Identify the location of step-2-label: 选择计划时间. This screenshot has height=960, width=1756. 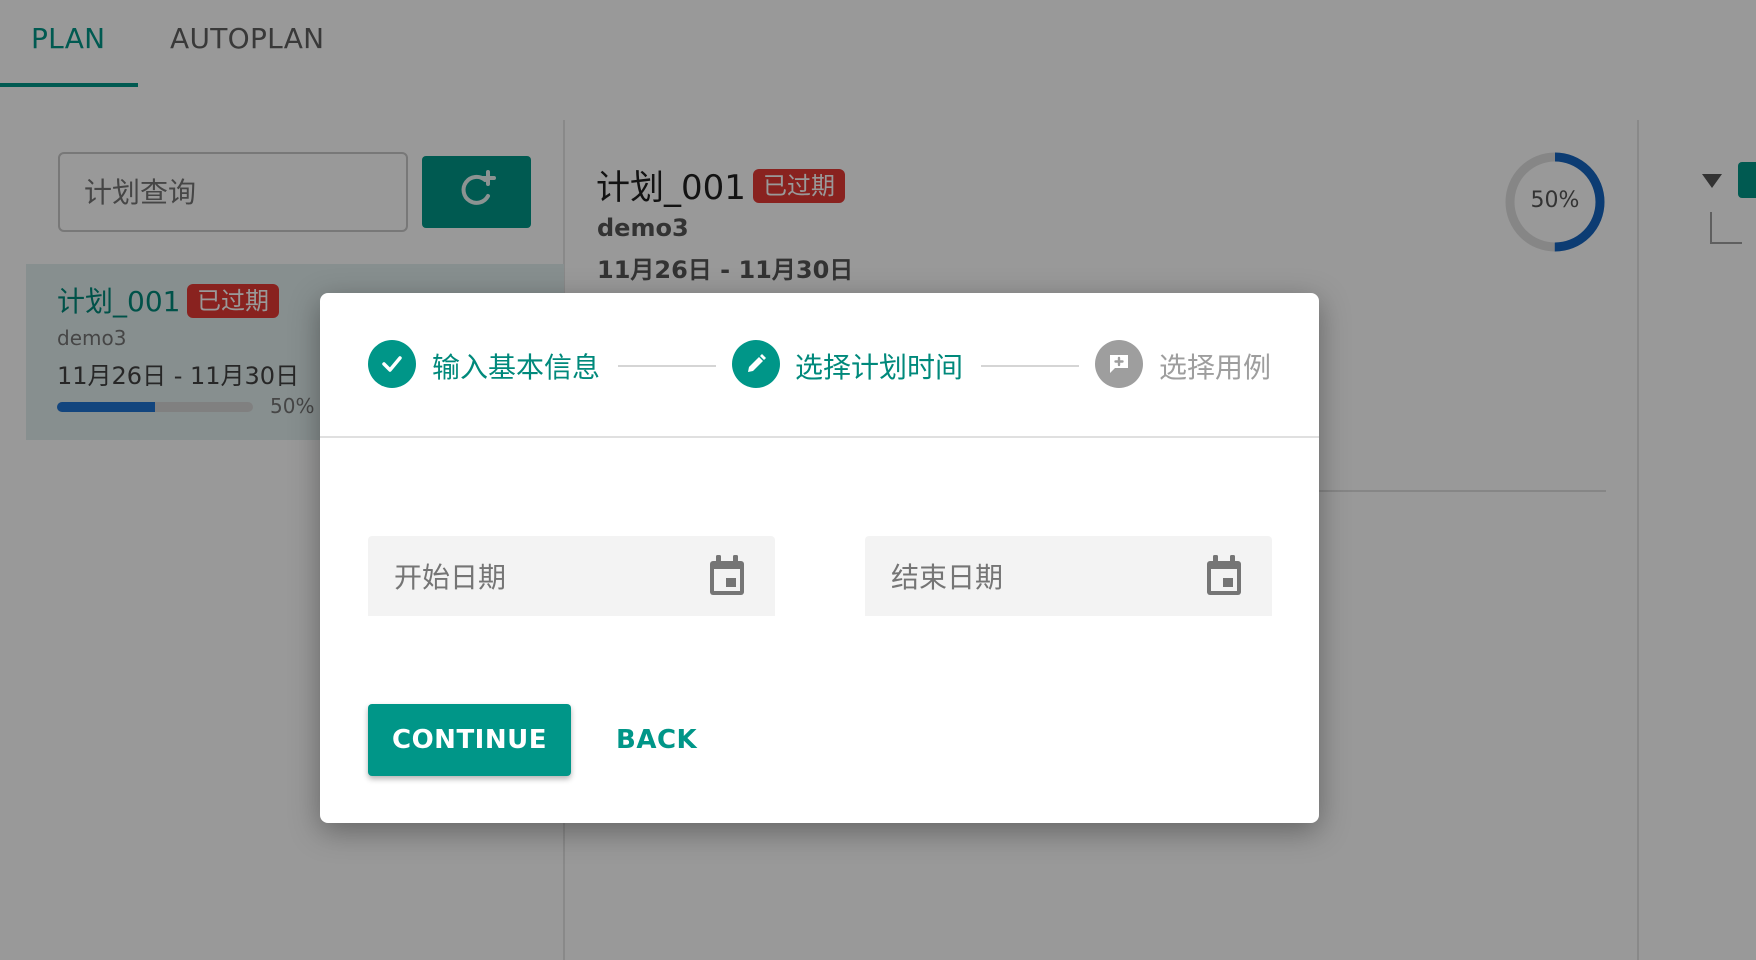
(879, 367).